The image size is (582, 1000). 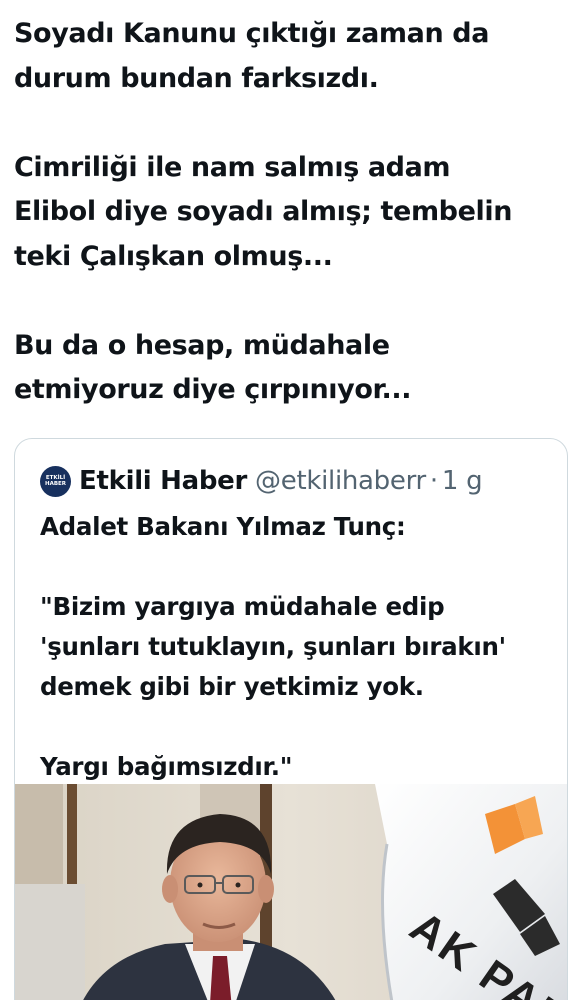 What do you see at coordinates (273, 646) in the screenshot?
I see `quote-line: 'şunları tutuklayın, şunları bırakın'` at bounding box center [273, 646].